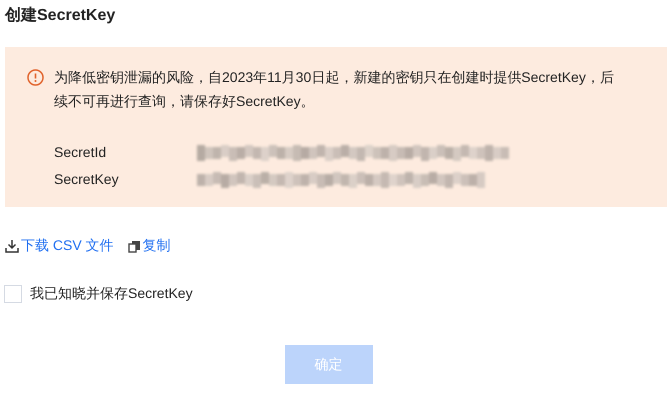 Image resolution: width=667 pixels, height=417 pixels. I want to click on field-label: SecretId, so click(81, 152).